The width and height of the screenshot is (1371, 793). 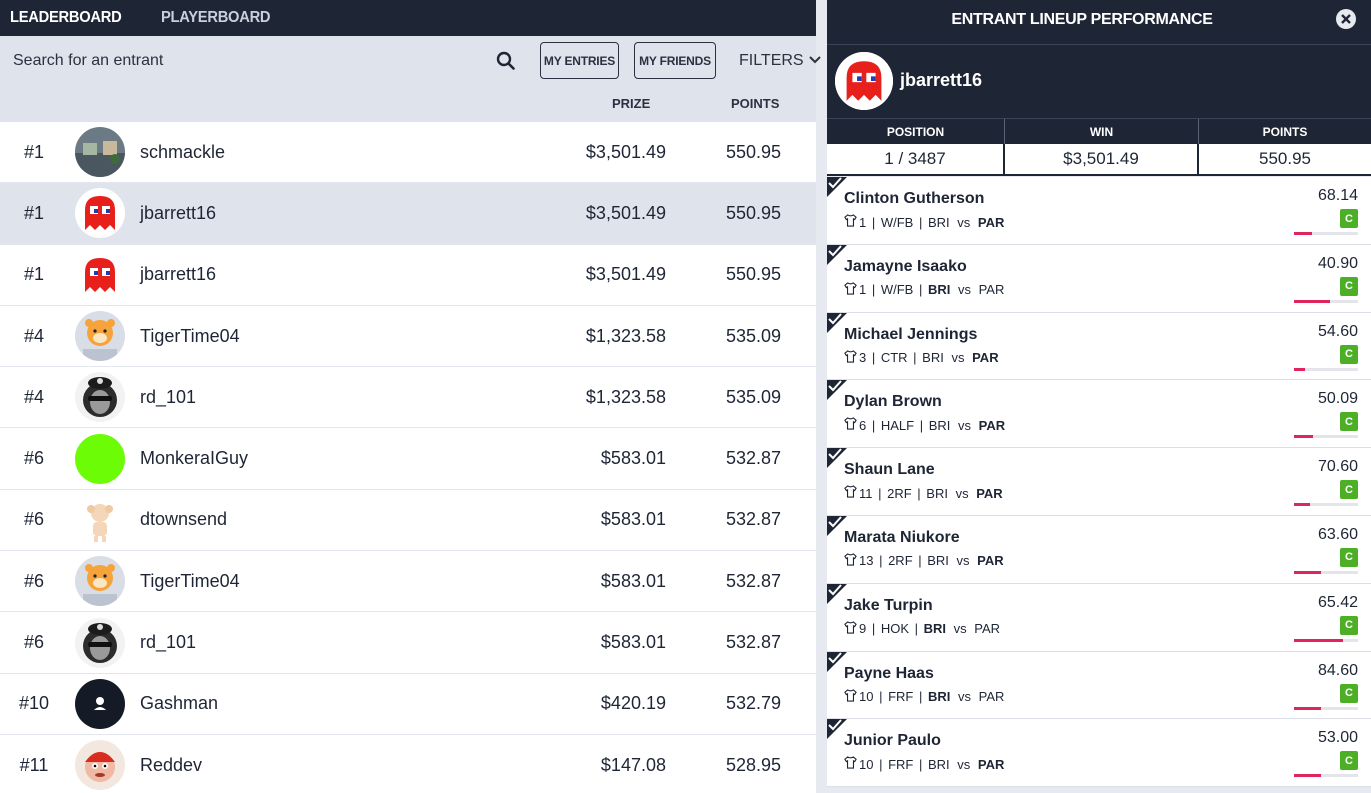 I want to click on player-points: 50.09, so click(x=1337, y=399).